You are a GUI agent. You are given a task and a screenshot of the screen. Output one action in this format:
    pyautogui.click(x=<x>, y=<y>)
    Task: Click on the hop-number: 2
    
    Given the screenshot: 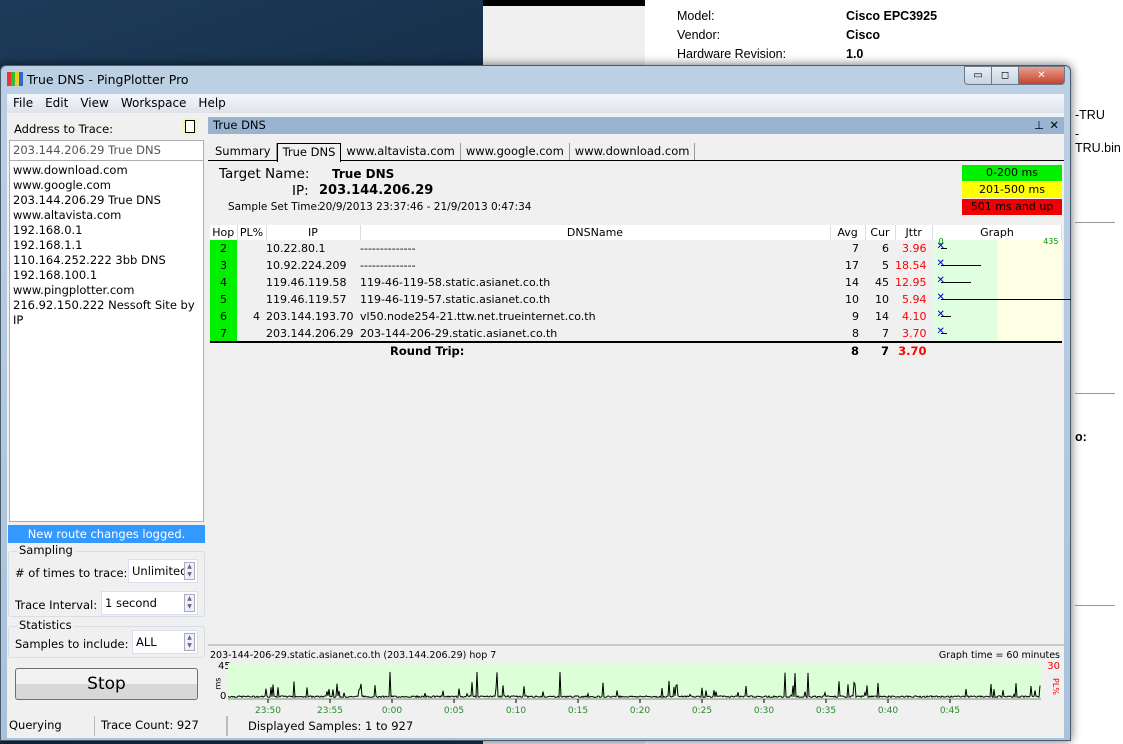 What is the action you would take?
    pyautogui.click(x=223, y=248)
    